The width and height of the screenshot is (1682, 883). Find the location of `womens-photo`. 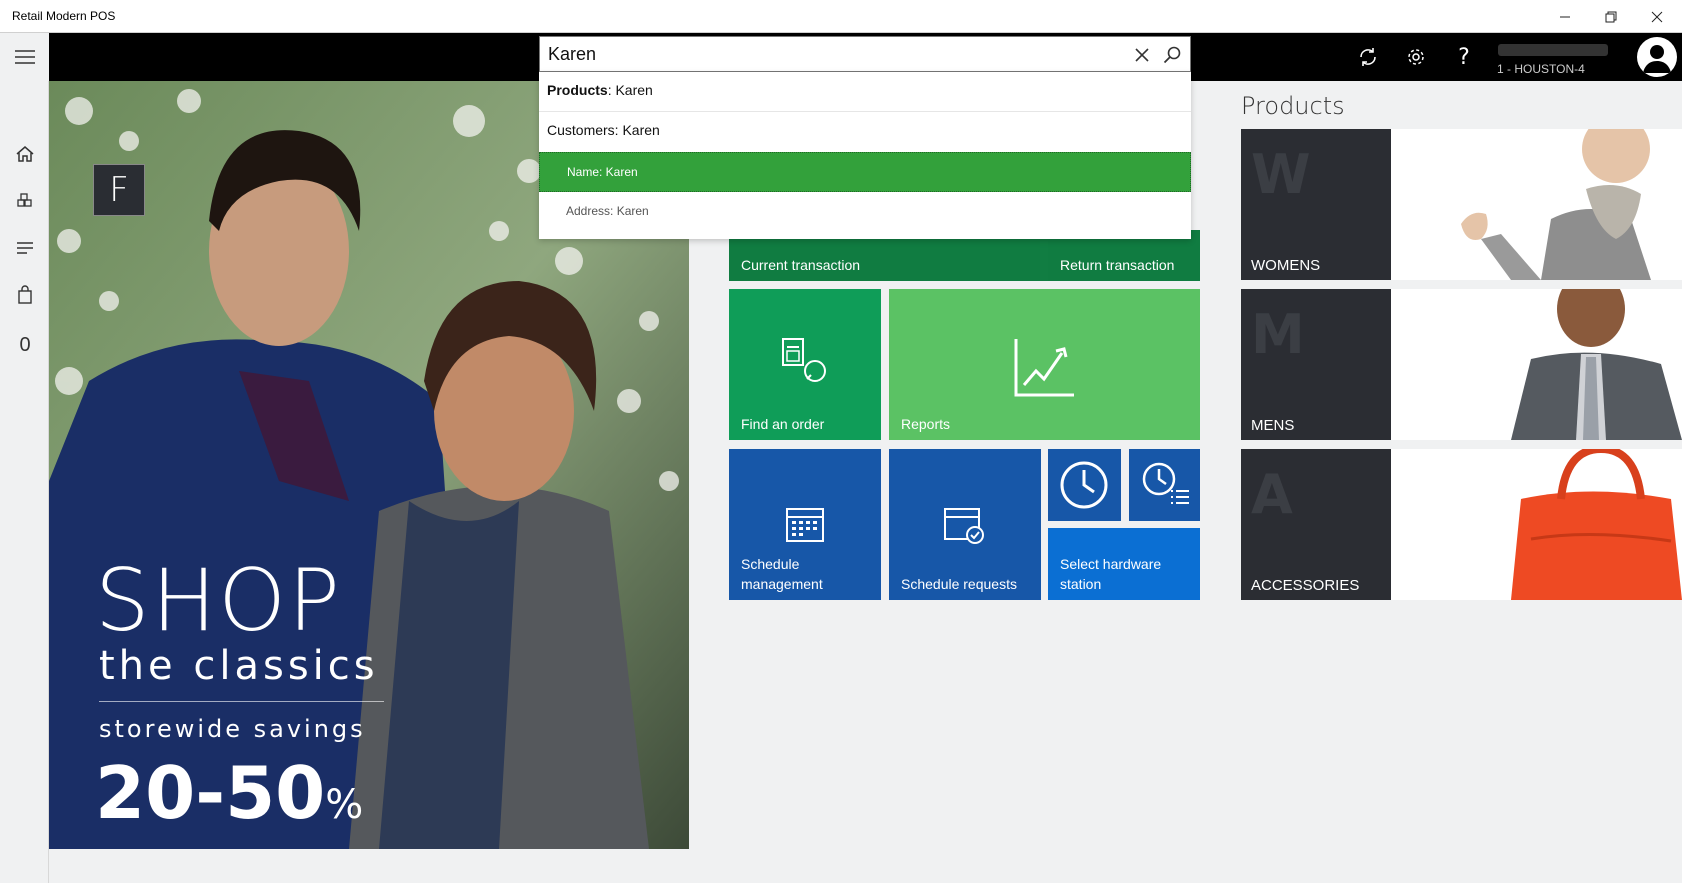

womens-photo is located at coordinates (1536, 204).